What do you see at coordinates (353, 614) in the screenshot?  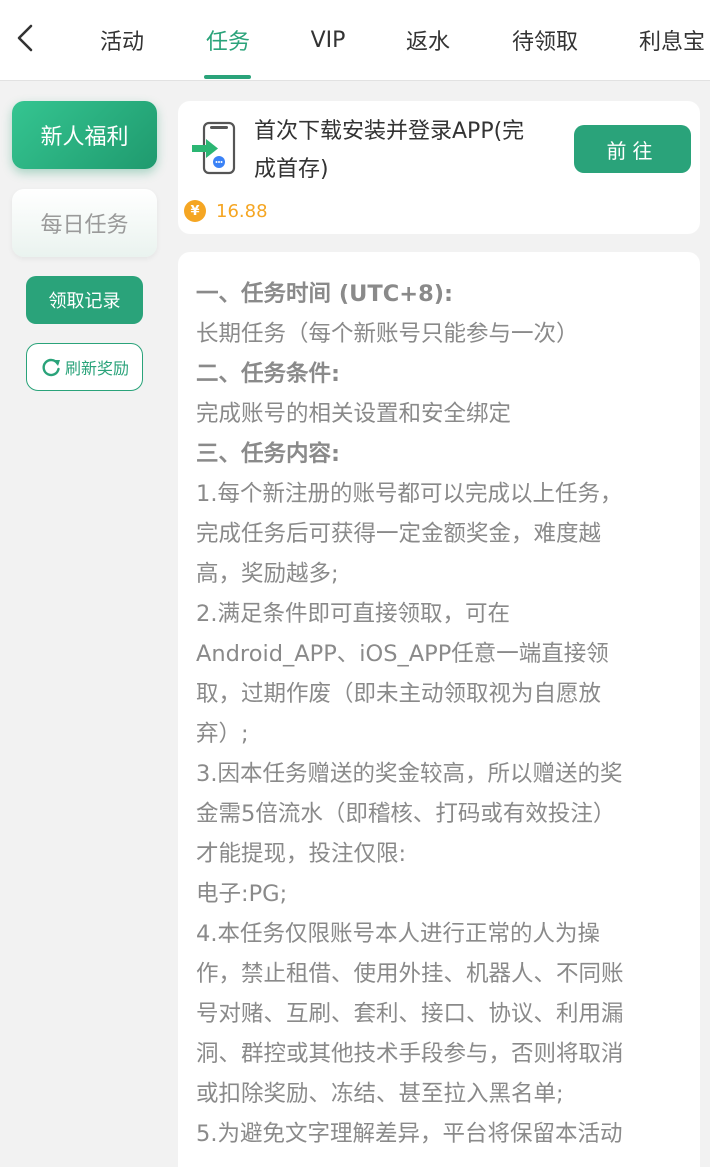 I see `rule-text: 2.满足条件即可直接领取，可在` at bounding box center [353, 614].